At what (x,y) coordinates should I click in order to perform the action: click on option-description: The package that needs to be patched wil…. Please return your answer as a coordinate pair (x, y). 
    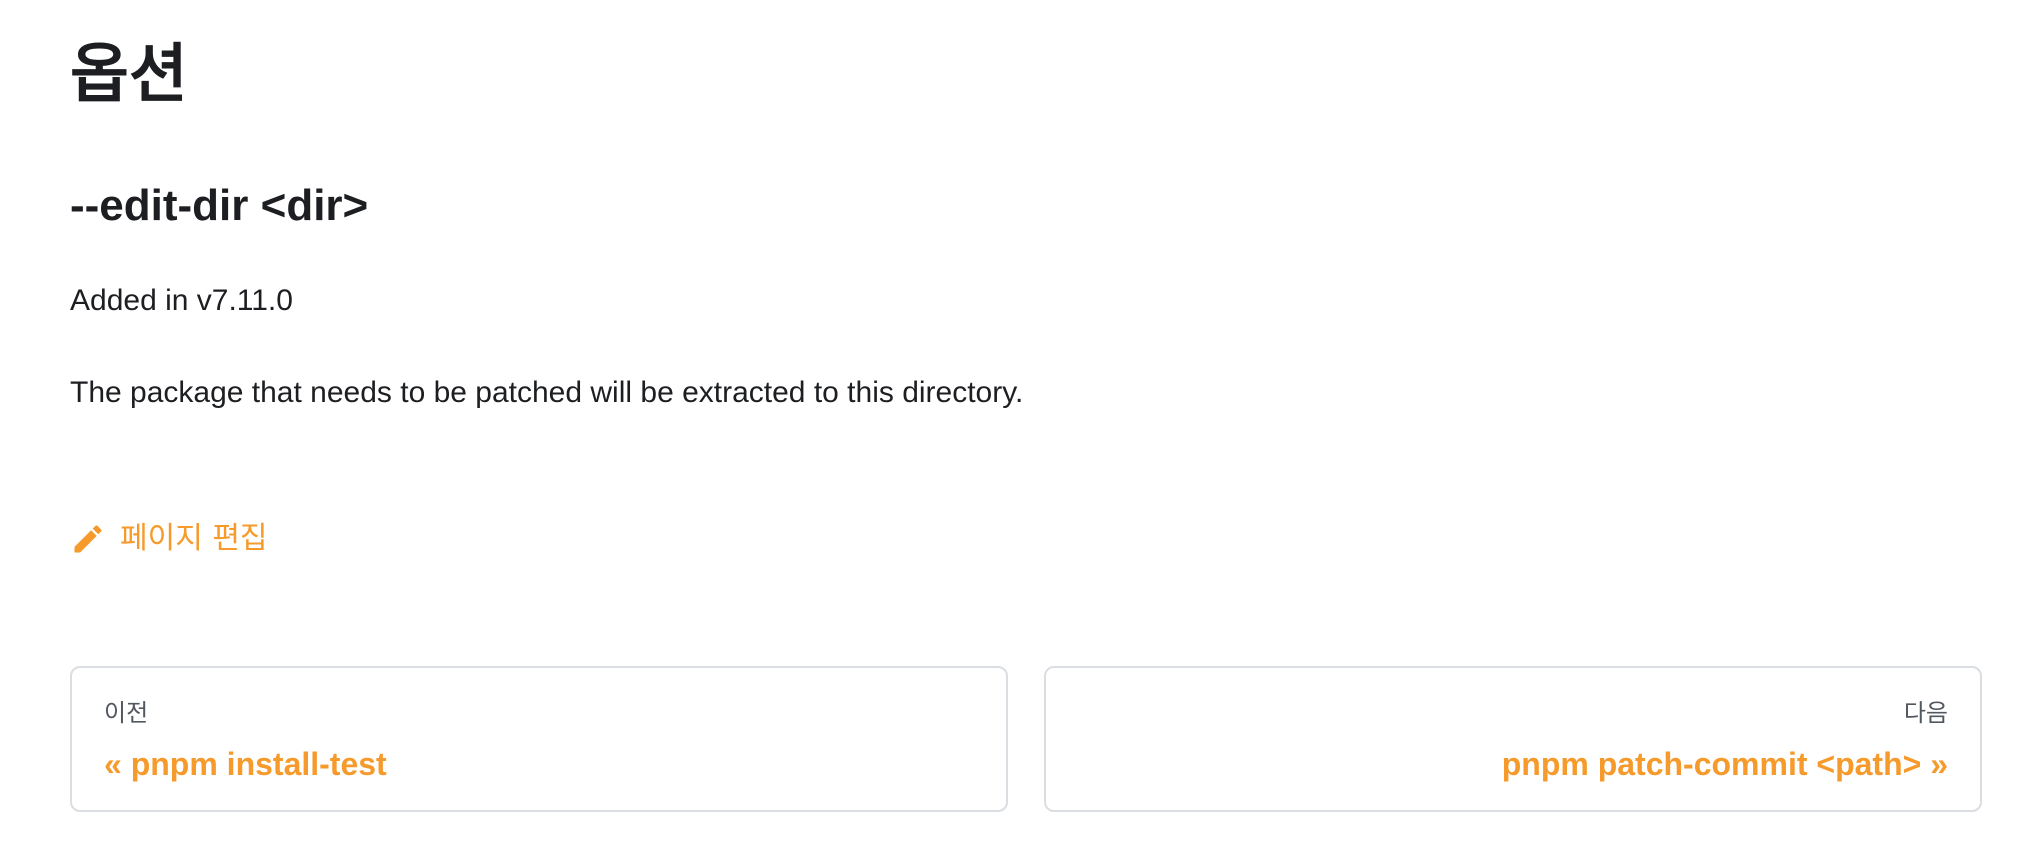
    Looking at the image, I should click on (547, 392).